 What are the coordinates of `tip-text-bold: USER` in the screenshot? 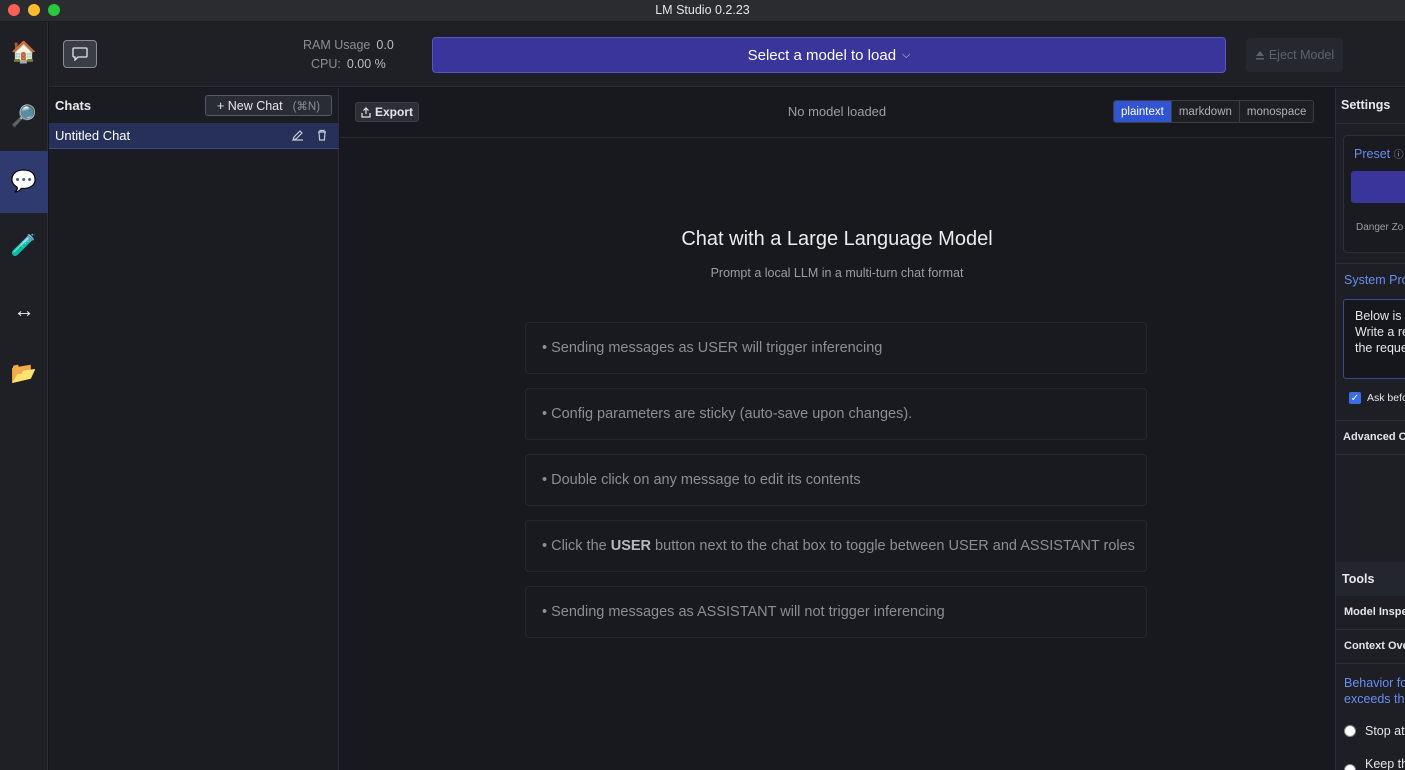 It's located at (631, 546).